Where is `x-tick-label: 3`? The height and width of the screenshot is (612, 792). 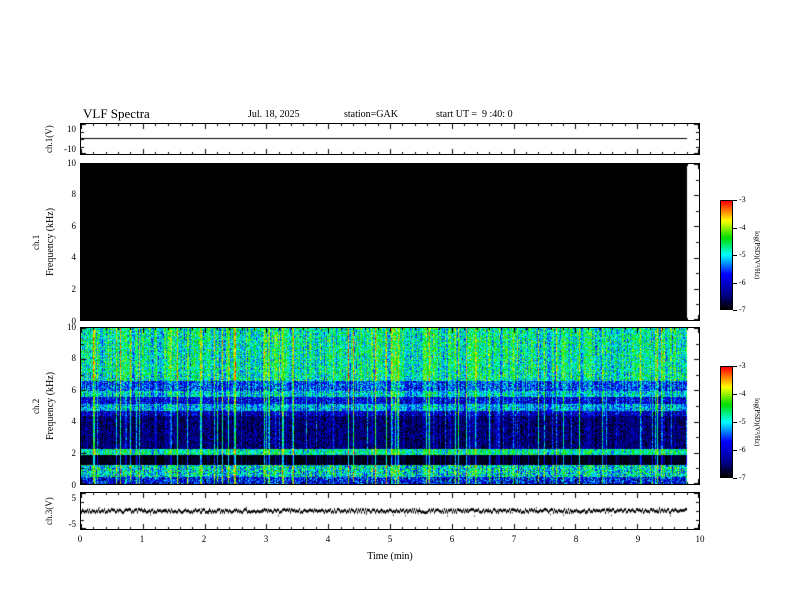 x-tick-label: 3 is located at coordinates (266, 539).